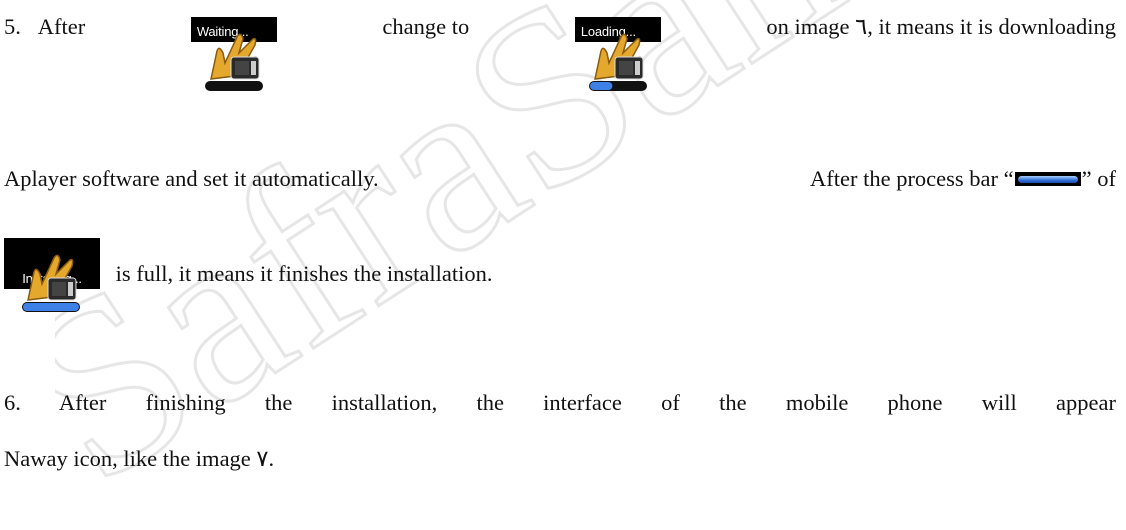  Describe the element at coordinates (911, 178) in the screenshot. I see `item5-line2-b: After the process bar “` at that location.